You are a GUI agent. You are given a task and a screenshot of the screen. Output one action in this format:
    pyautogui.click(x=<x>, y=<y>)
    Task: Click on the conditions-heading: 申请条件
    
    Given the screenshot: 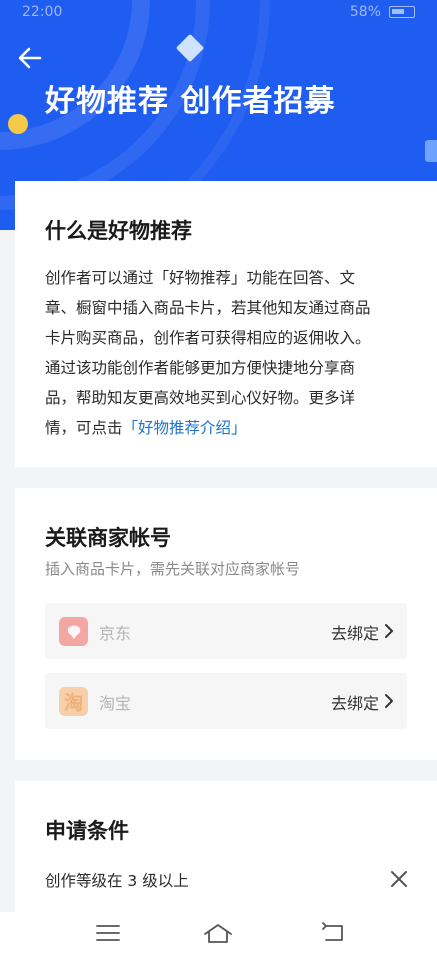 What is the action you would take?
    pyautogui.click(x=87, y=831)
    